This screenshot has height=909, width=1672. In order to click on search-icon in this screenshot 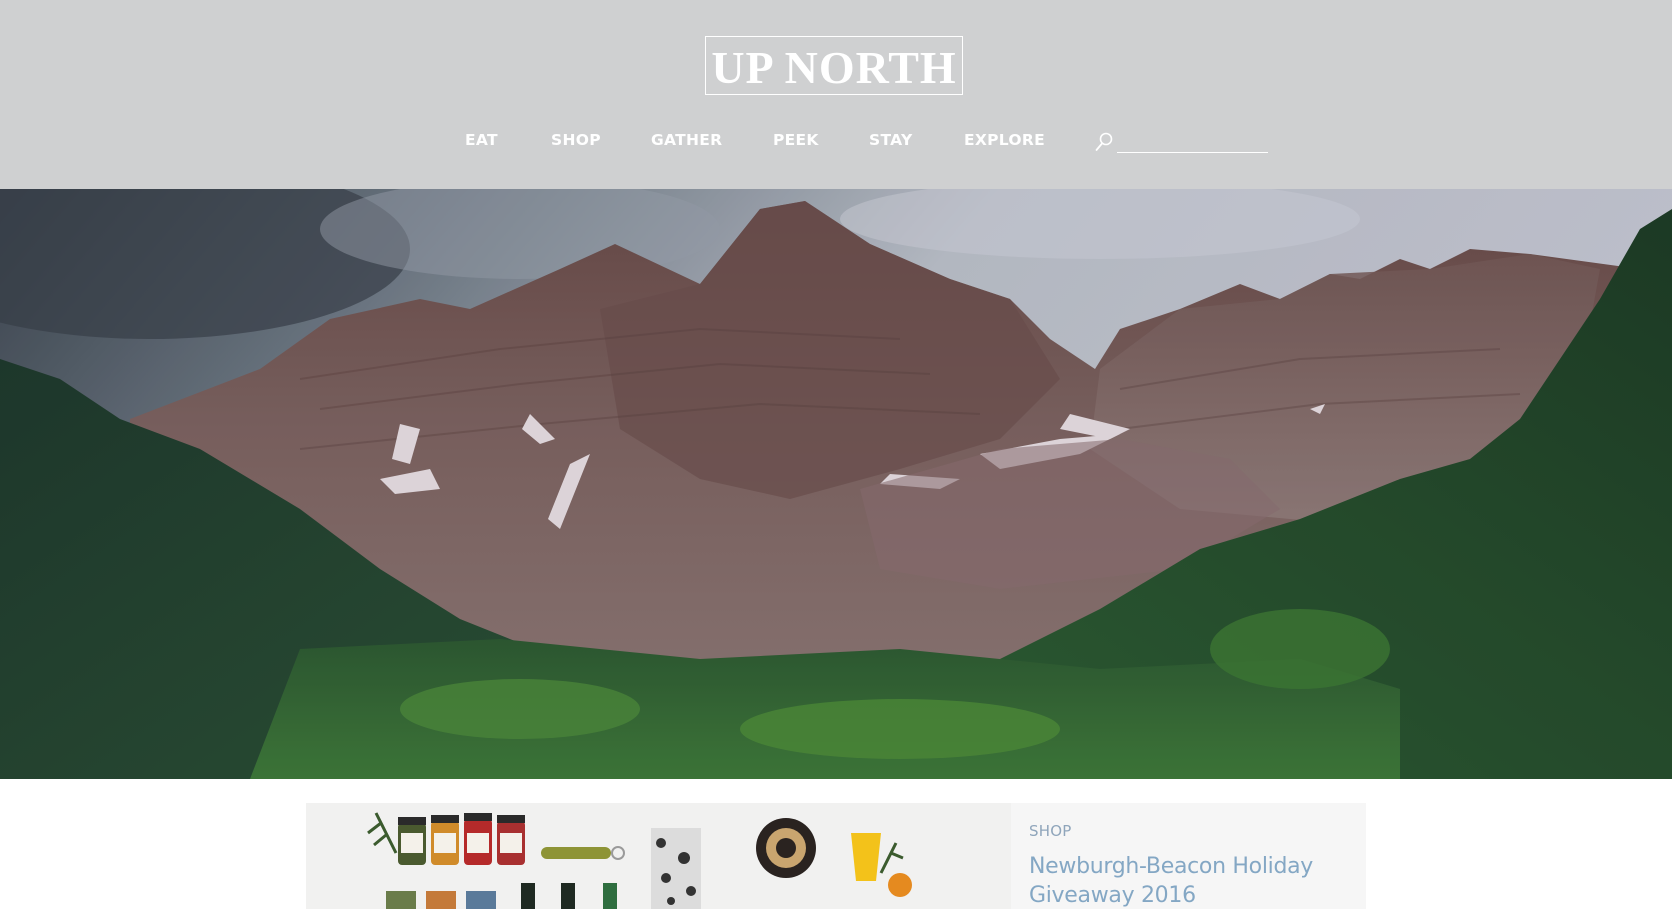, I will do `click(1104, 142)`.